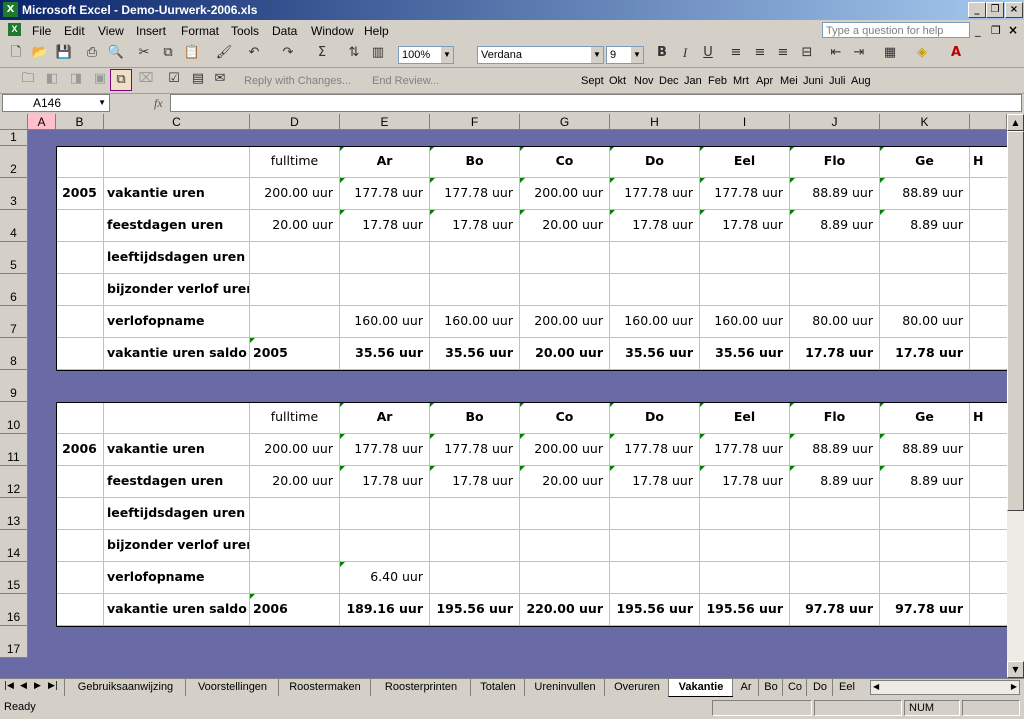 The height and width of the screenshot is (719, 1024). Describe the element at coordinates (14, 578) in the screenshot. I see `row-header-15: 15` at that location.